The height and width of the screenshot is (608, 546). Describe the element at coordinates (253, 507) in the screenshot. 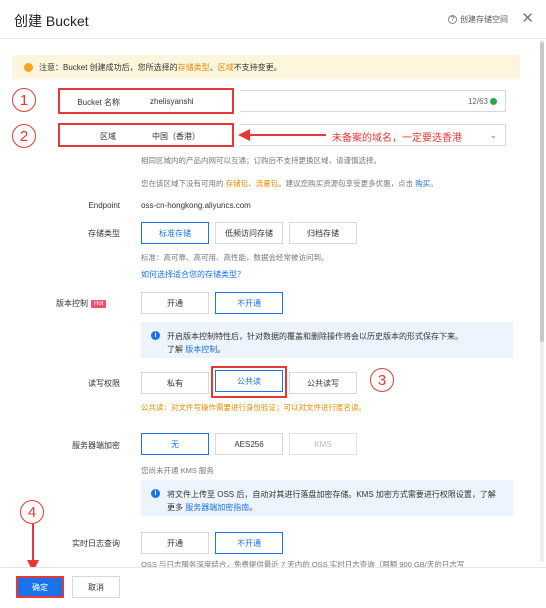

I see `encryption-info-suffix: 。` at that location.